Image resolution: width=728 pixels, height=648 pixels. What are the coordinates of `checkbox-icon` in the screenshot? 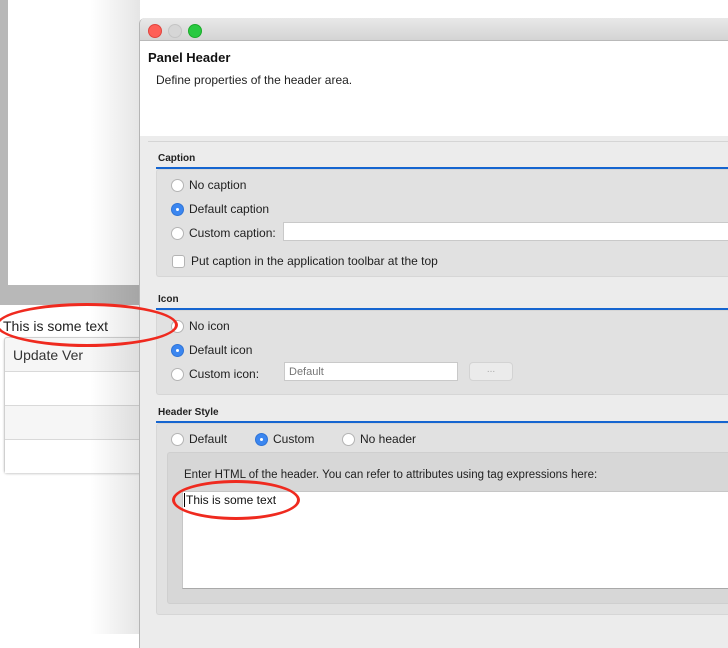 It's located at (178, 261).